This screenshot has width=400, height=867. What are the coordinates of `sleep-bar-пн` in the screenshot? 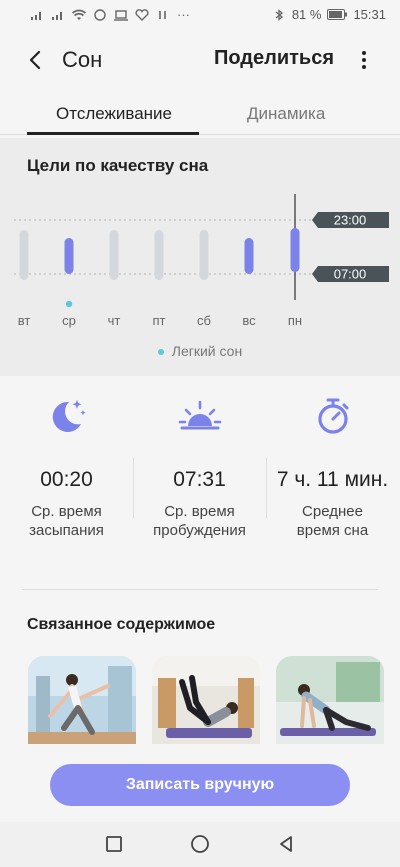 It's located at (295, 250).